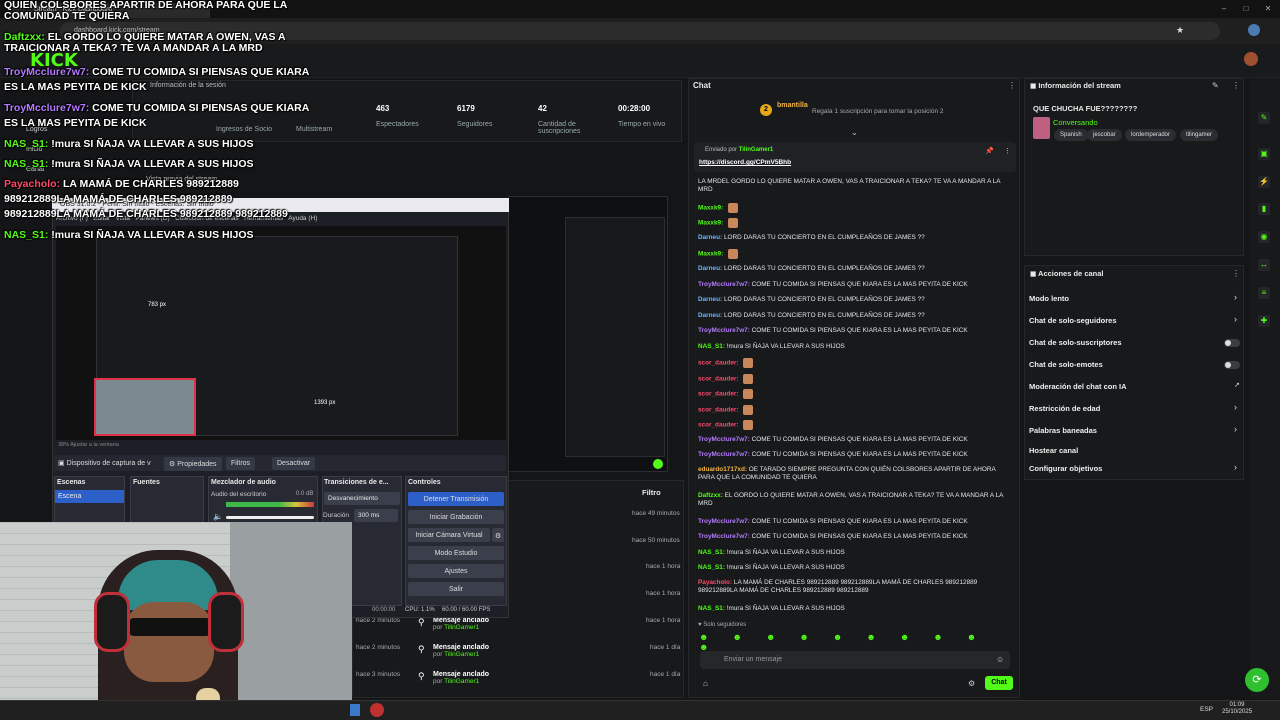  I want to click on obs-preview-canvas: 783 px 1393 px, so click(281, 333).